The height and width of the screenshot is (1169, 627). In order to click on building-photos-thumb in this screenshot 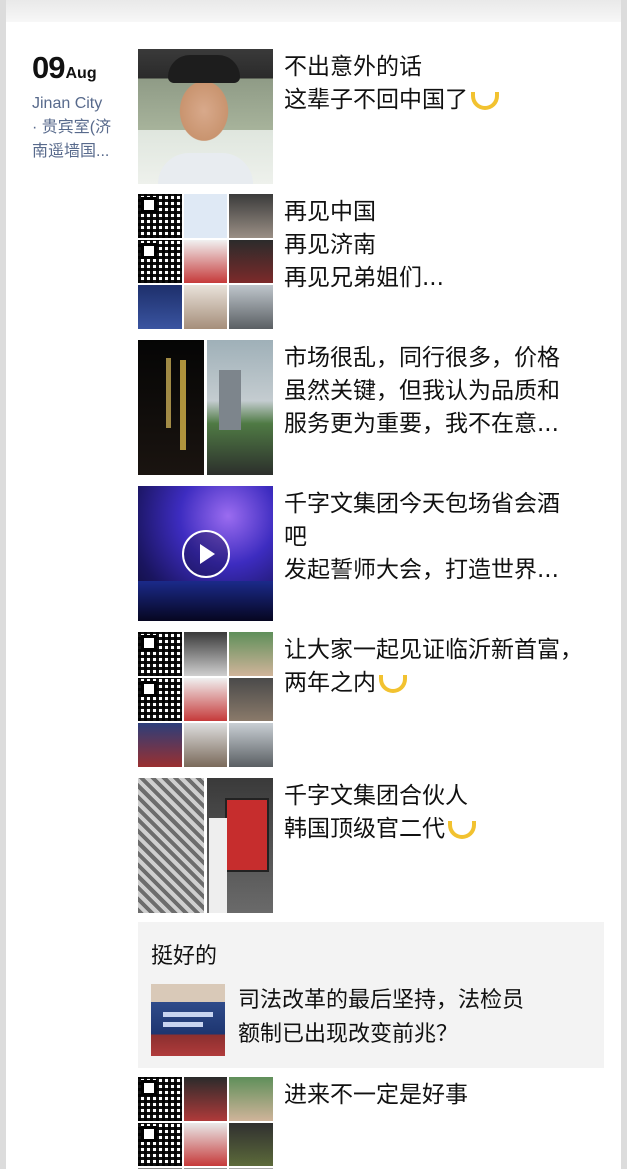, I will do `click(205, 407)`.